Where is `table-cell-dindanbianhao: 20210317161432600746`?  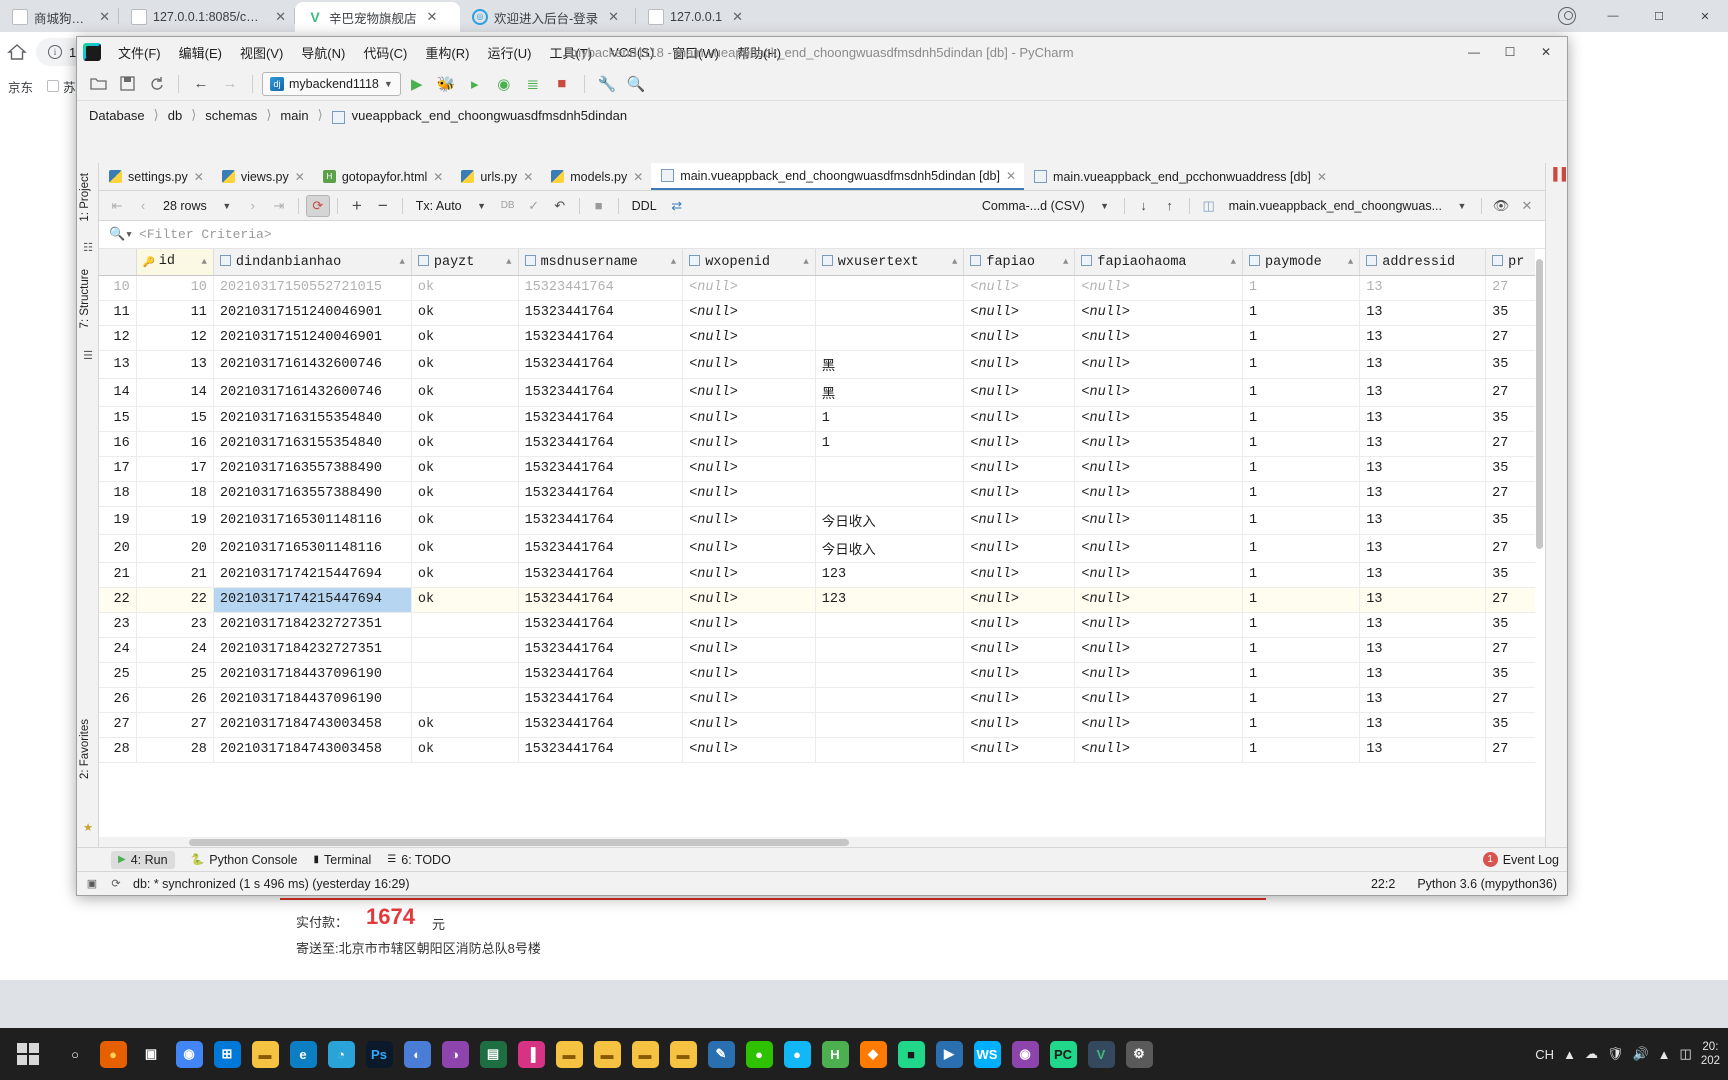
table-cell-dindanbianhao: 20210317161432600746 is located at coordinates (312, 364).